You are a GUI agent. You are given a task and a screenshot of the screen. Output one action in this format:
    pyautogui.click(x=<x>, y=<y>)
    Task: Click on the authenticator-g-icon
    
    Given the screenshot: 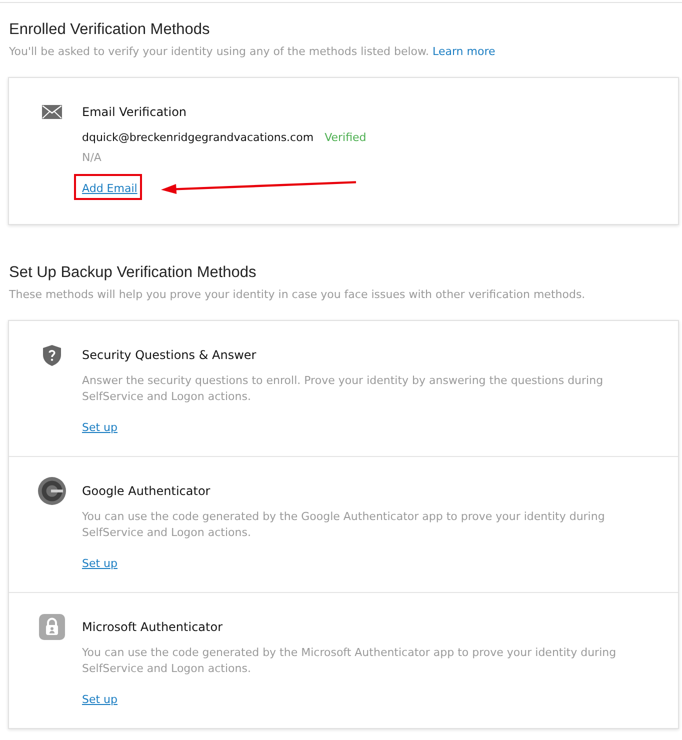 What is the action you would take?
    pyautogui.click(x=52, y=491)
    